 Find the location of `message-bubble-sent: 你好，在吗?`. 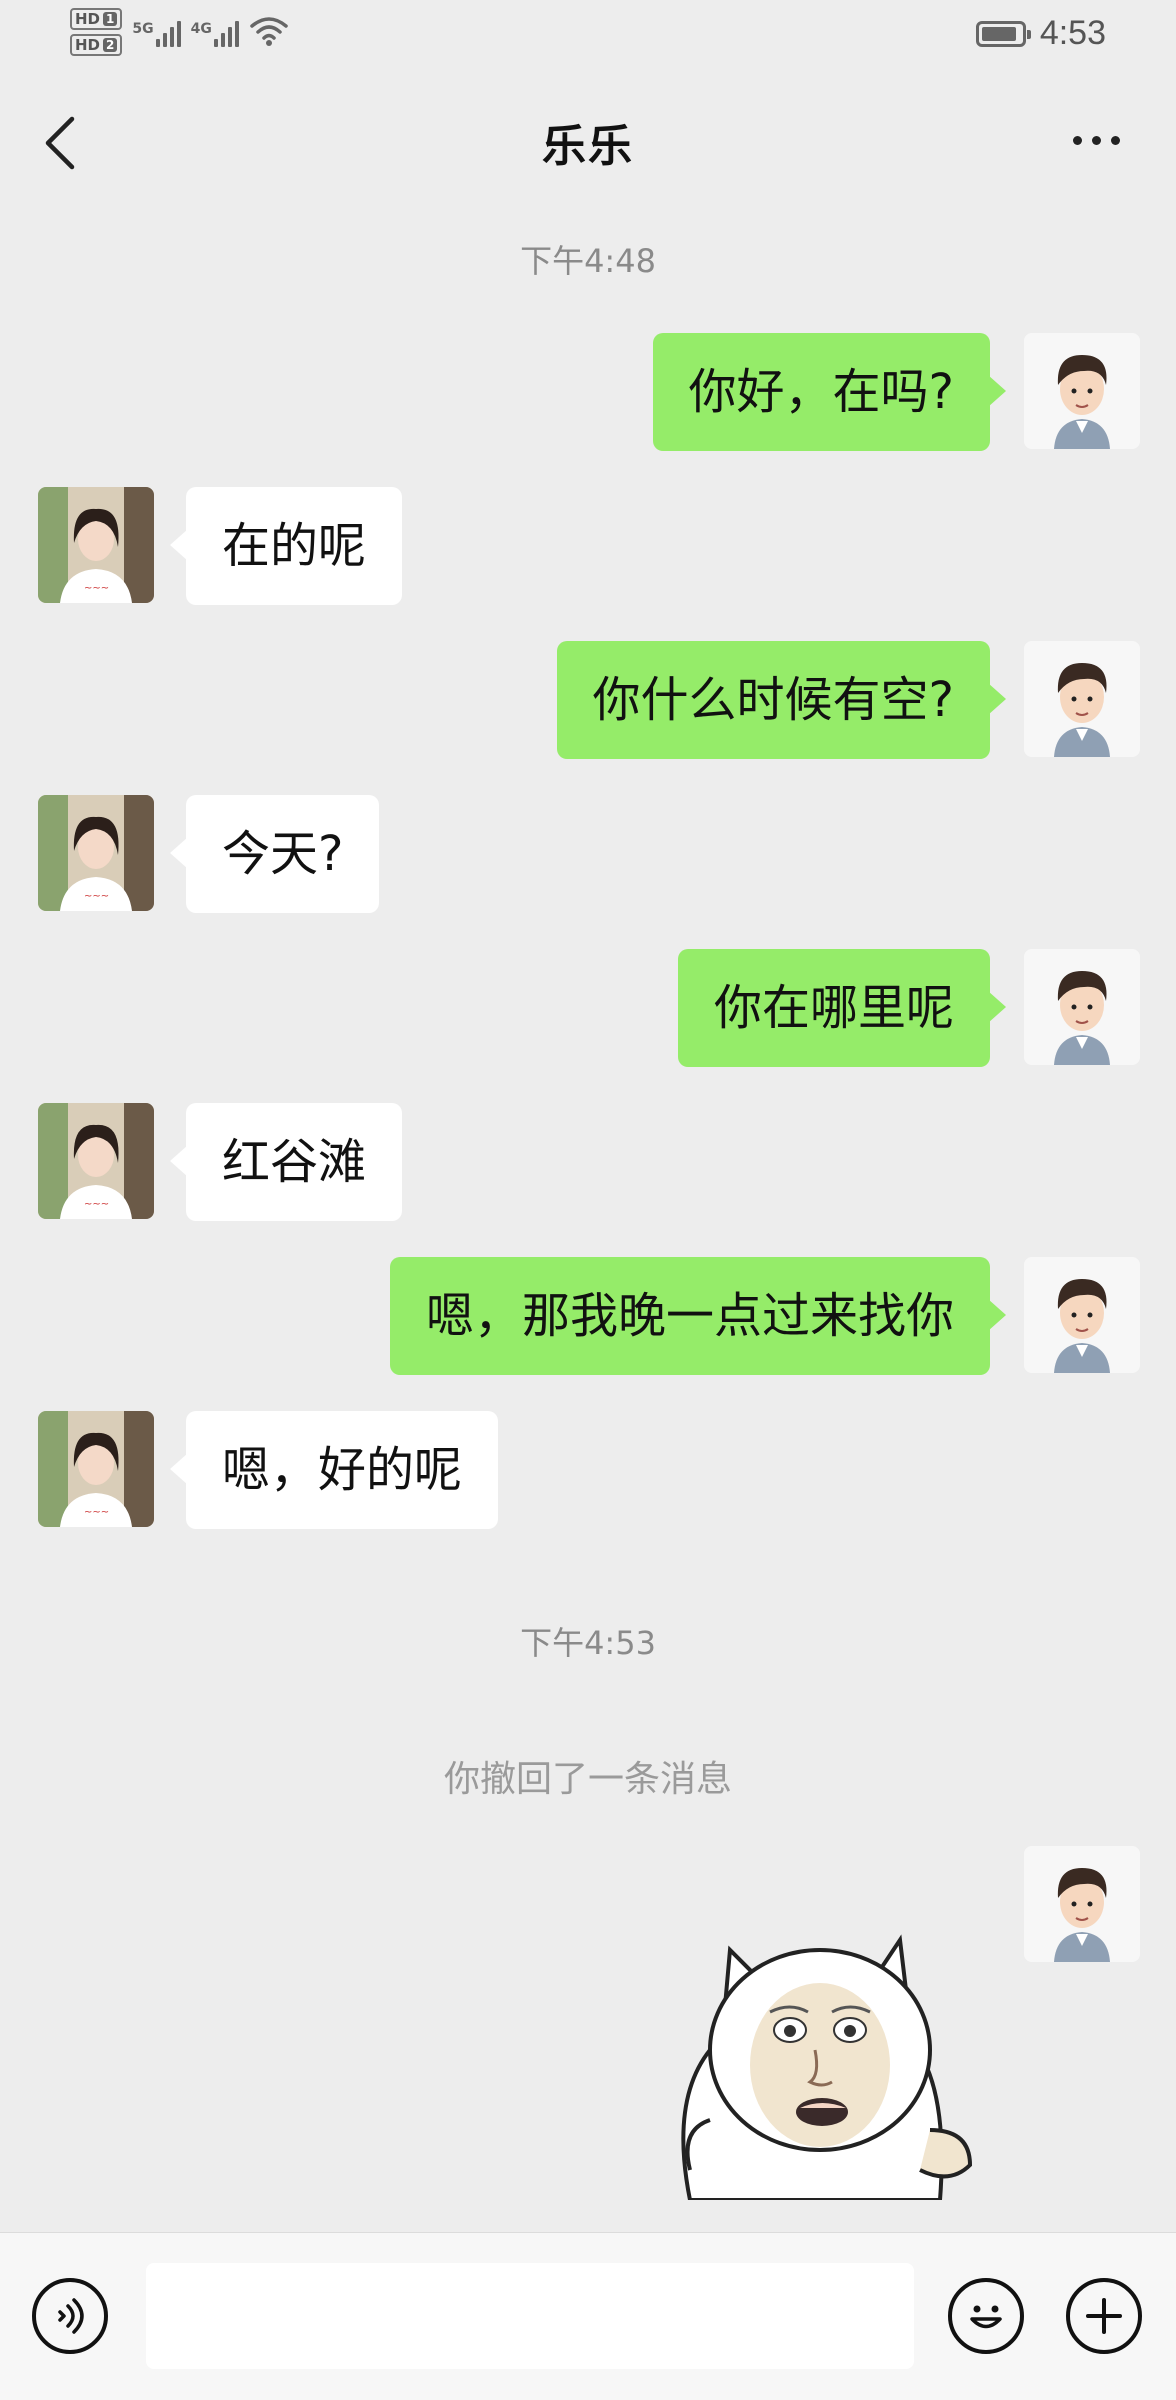

message-bubble-sent: 你好，在吗? is located at coordinates (829, 392).